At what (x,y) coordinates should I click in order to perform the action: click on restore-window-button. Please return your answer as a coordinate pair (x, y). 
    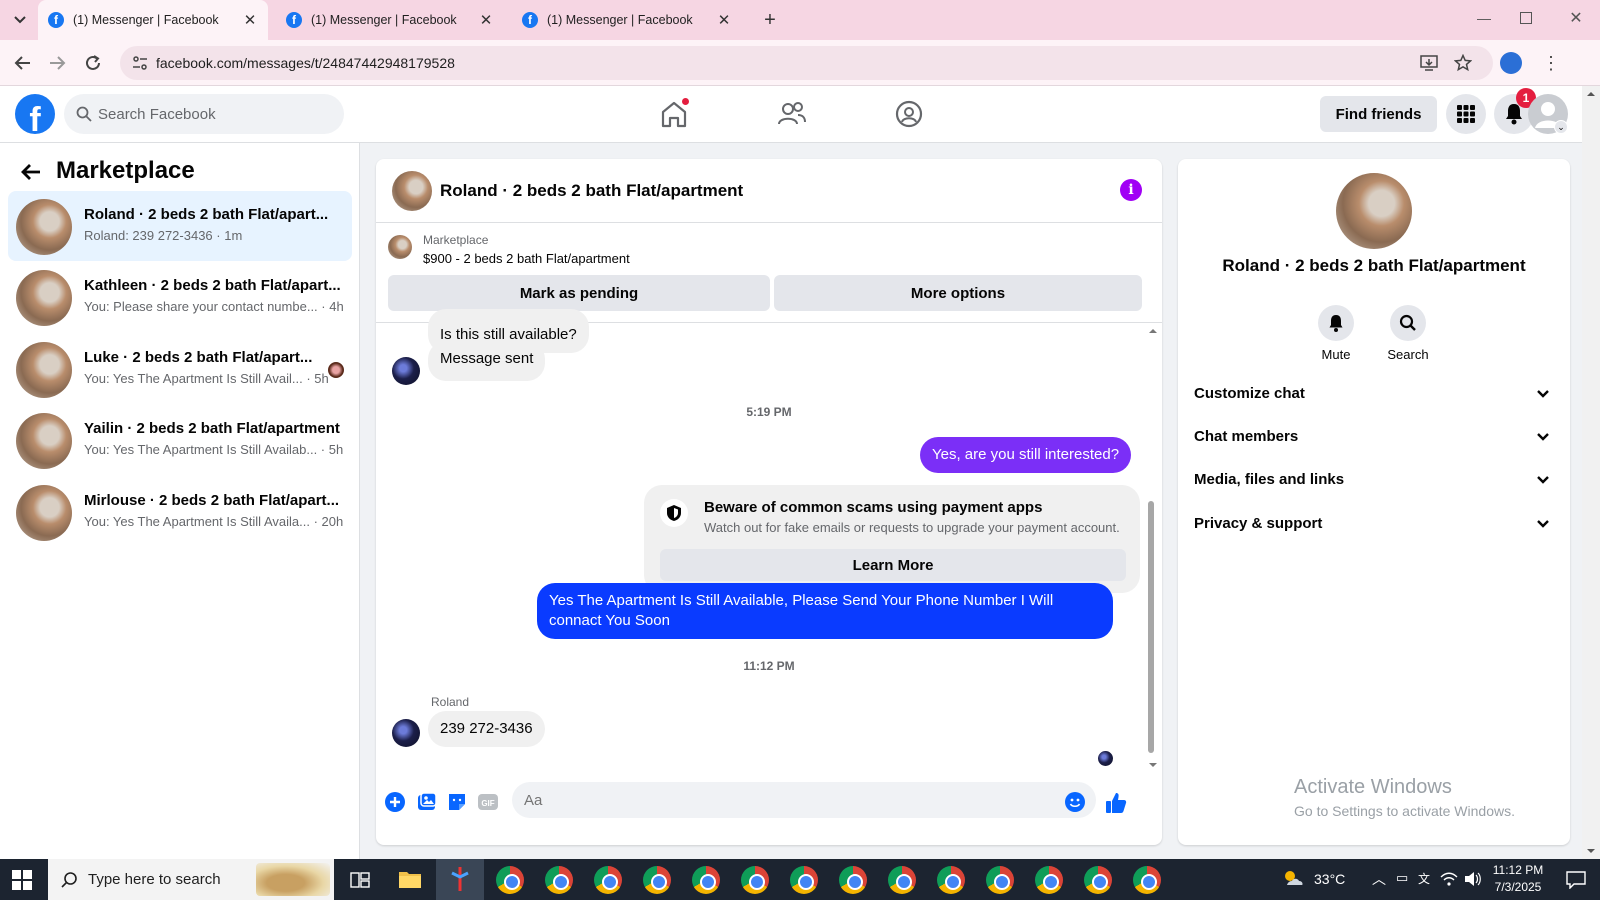
    Looking at the image, I should click on (1526, 18).